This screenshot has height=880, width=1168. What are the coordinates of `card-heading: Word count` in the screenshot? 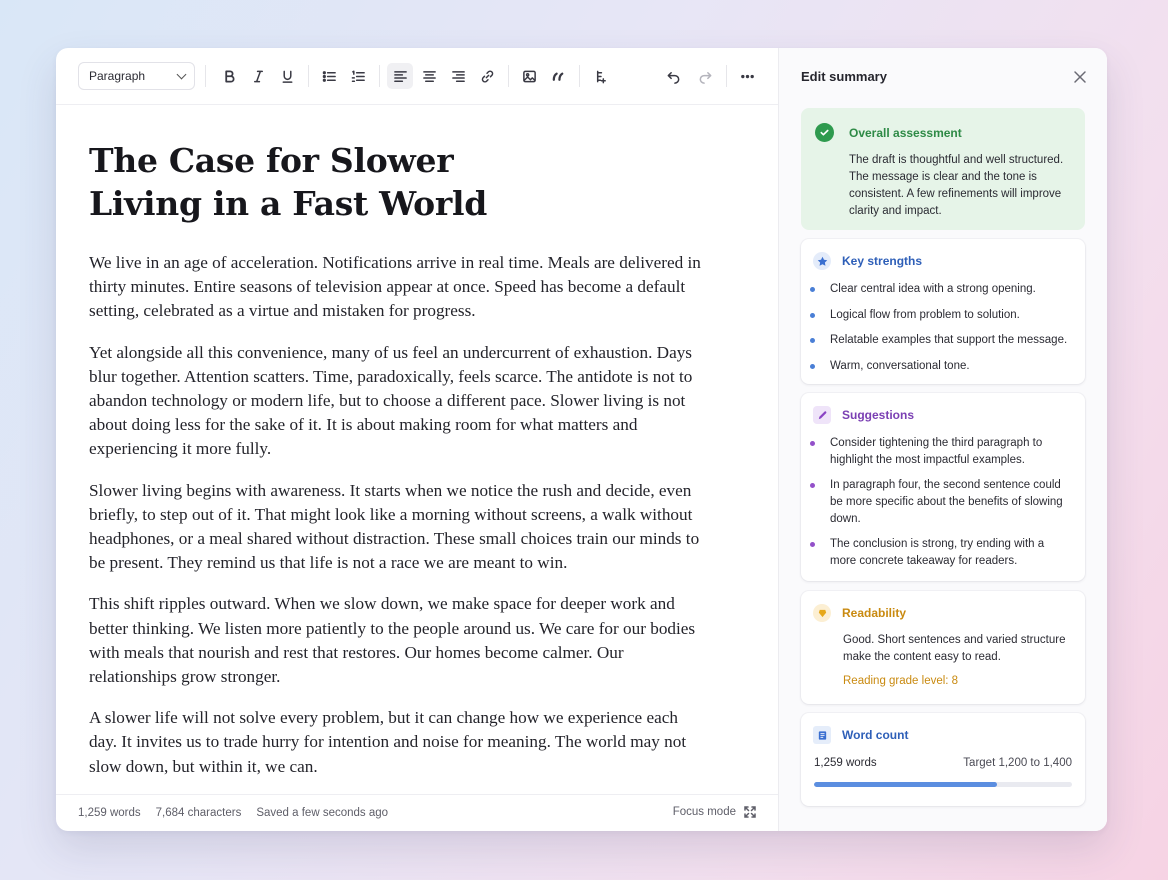 It's located at (875, 735).